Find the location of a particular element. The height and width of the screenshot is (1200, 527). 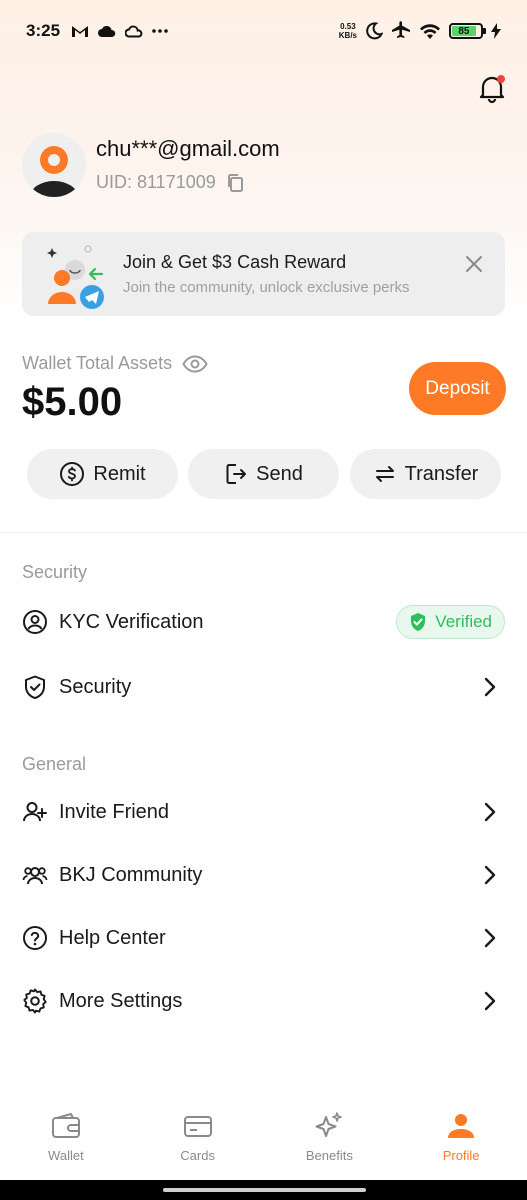

menu-item-label: Invite Friend is located at coordinates (114, 811).